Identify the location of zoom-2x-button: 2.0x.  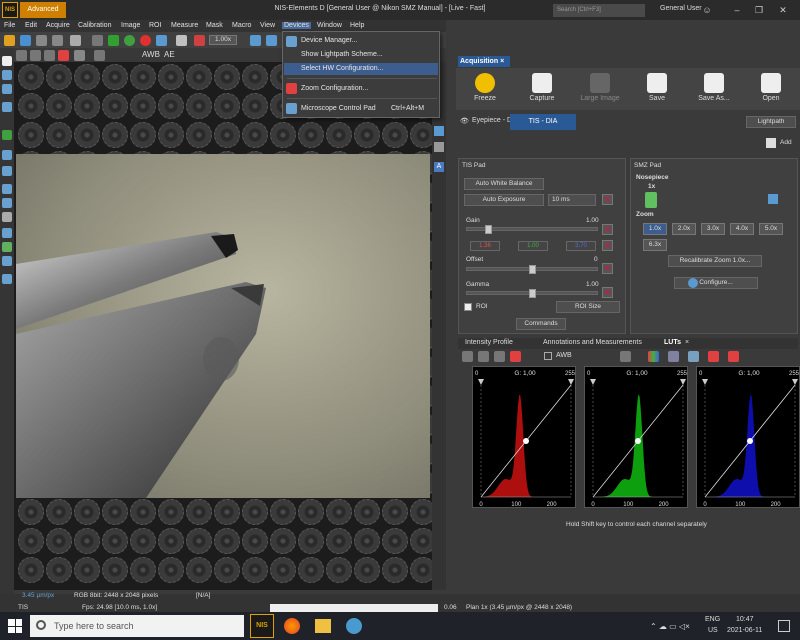
(684, 229).